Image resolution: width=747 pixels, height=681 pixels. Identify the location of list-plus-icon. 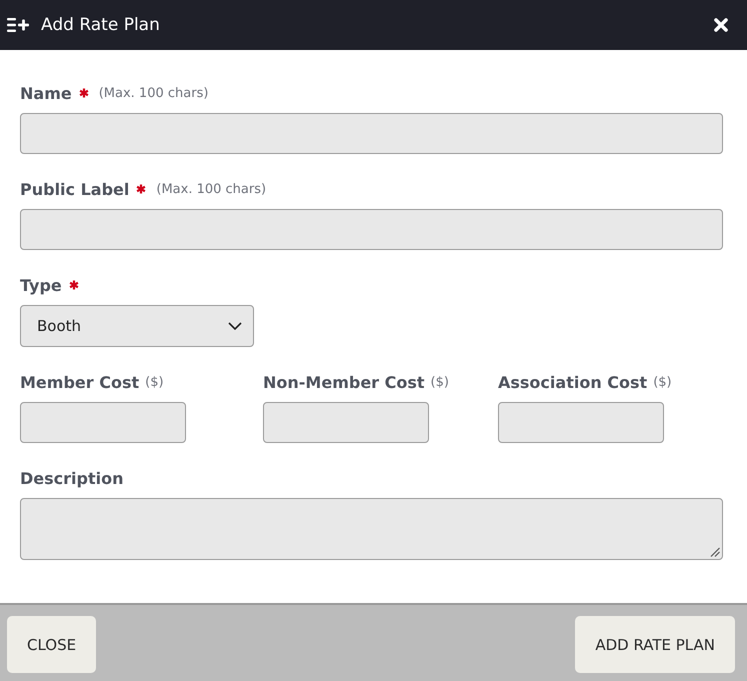
(18, 25).